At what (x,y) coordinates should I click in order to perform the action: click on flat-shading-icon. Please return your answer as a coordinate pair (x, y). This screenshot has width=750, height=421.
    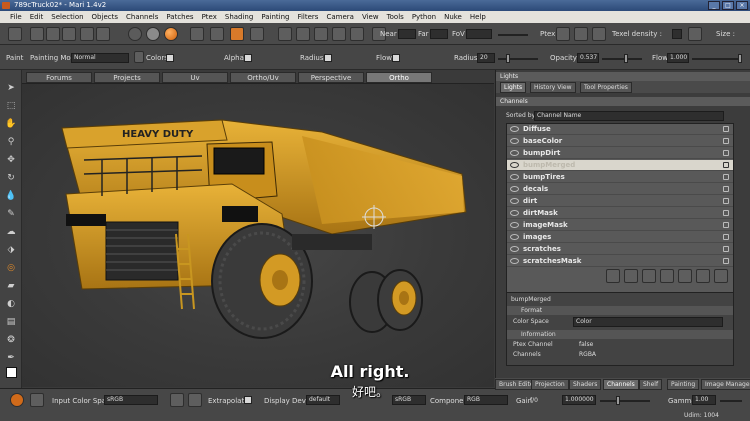
    Looking at the image, I should click on (135, 34).